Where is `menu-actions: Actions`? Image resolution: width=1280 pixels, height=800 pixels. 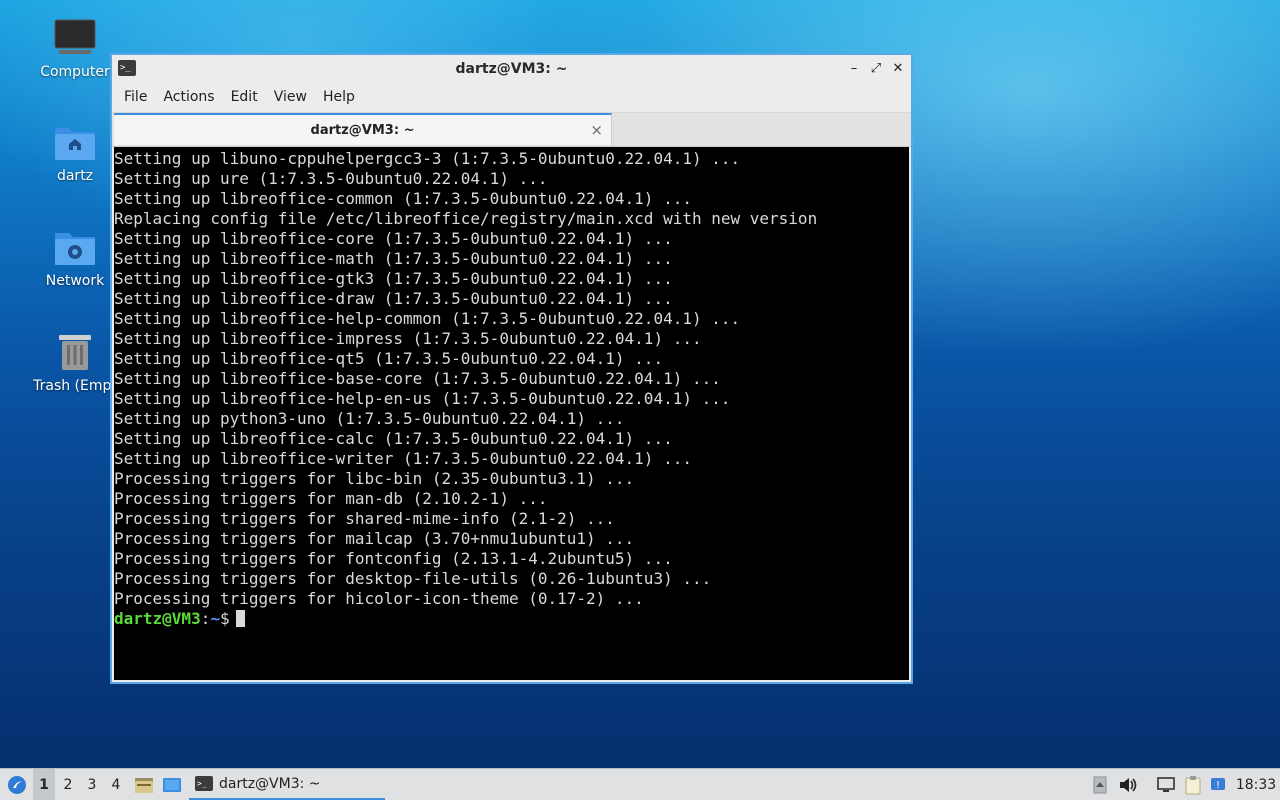
menu-actions: Actions is located at coordinates (188, 97).